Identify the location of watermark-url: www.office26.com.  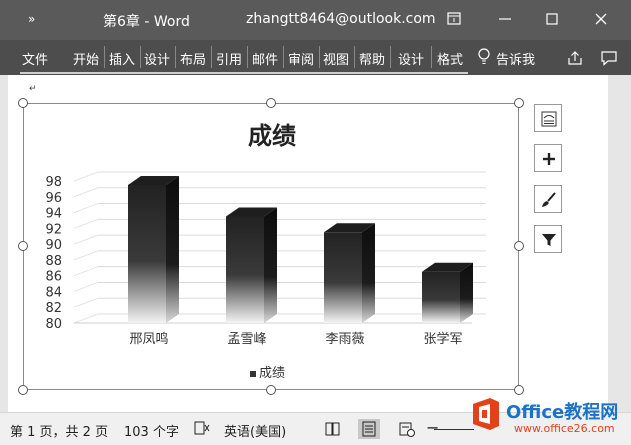
(564, 428).